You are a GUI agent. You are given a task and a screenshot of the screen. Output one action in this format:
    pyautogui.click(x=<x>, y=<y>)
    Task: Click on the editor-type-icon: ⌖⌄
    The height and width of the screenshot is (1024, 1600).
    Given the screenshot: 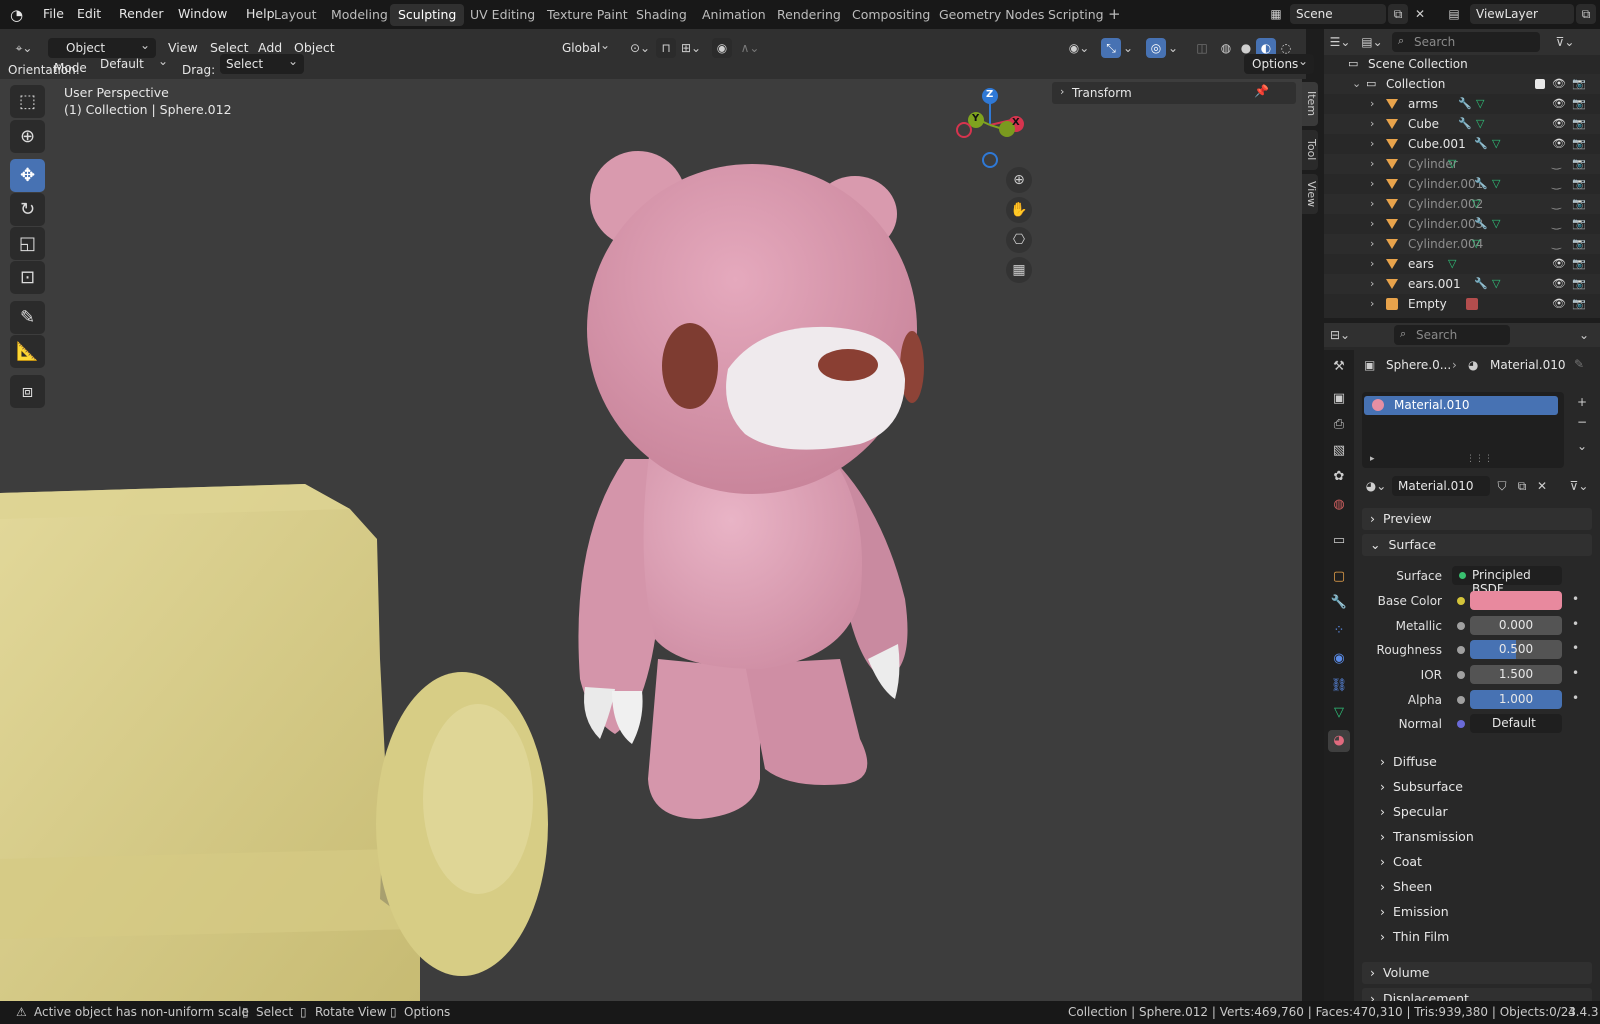 What is the action you would take?
    pyautogui.click(x=24, y=48)
    